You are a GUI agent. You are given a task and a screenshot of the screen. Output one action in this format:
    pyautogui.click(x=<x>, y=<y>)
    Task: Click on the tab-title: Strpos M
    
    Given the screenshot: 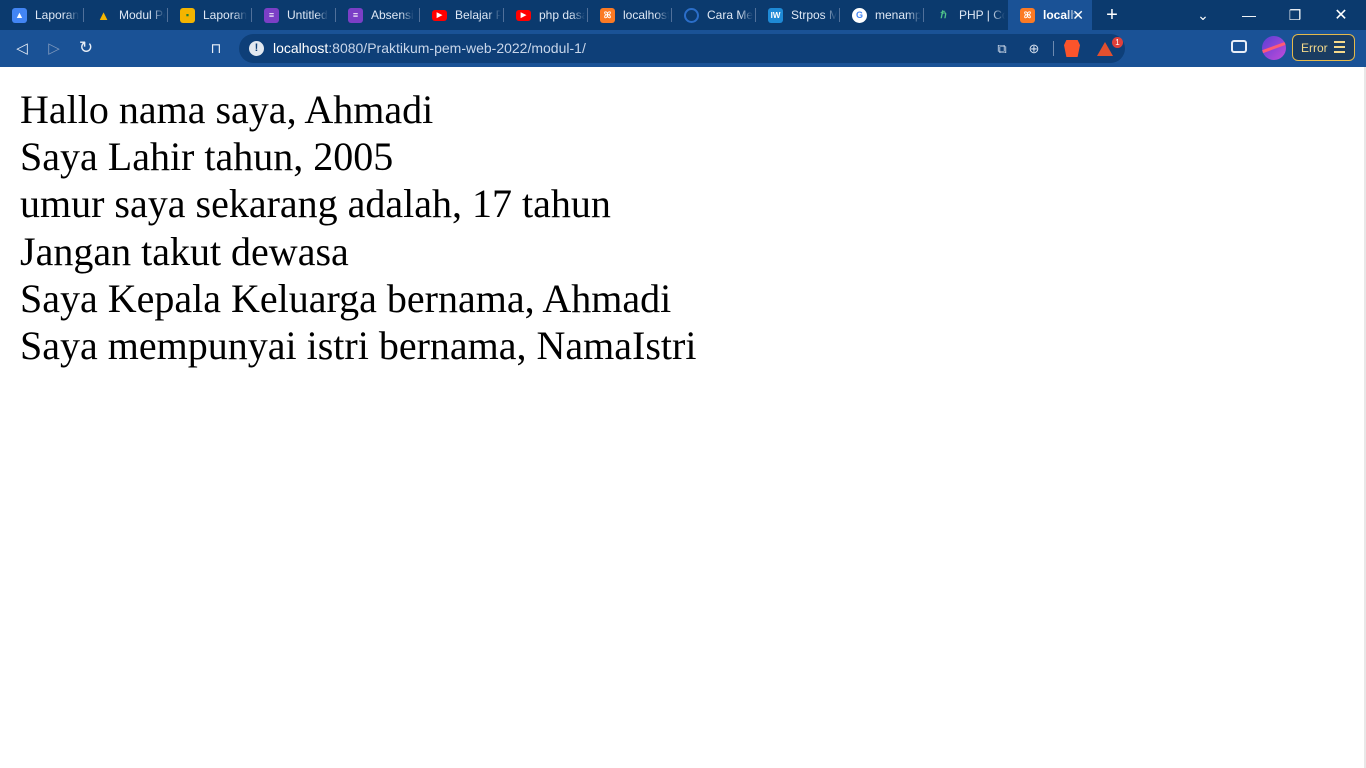 What is the action you would take?
    pyautogui.click(x=814, y=15)
    